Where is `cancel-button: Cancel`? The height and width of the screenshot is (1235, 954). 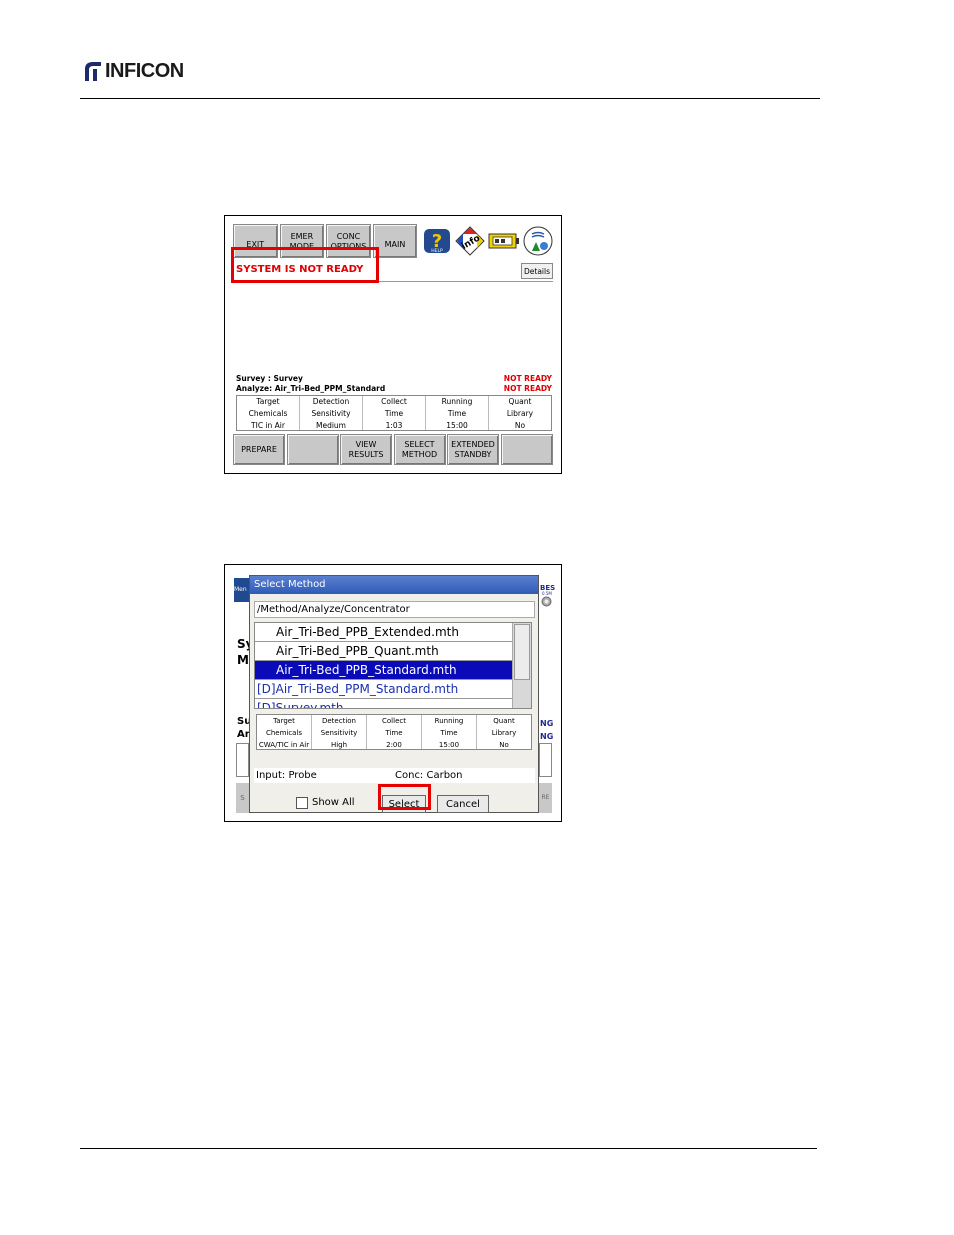 cancel-button: Cancel is located at coordinates (463, 804).